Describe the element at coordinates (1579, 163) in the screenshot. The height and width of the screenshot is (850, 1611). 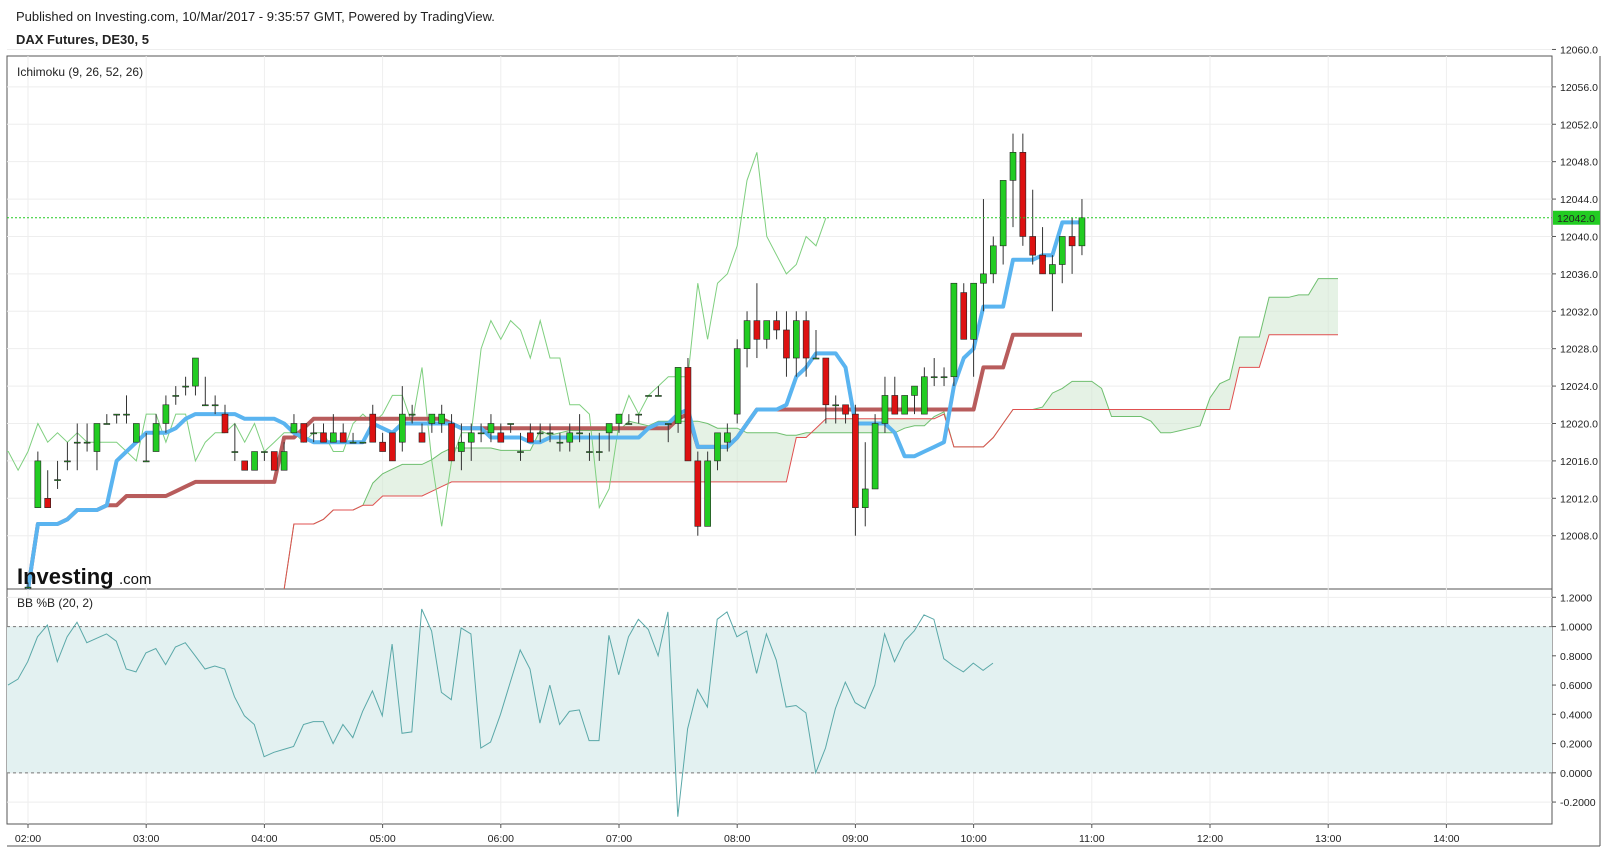
I see `price-tick-label: 12048.0` at that location.